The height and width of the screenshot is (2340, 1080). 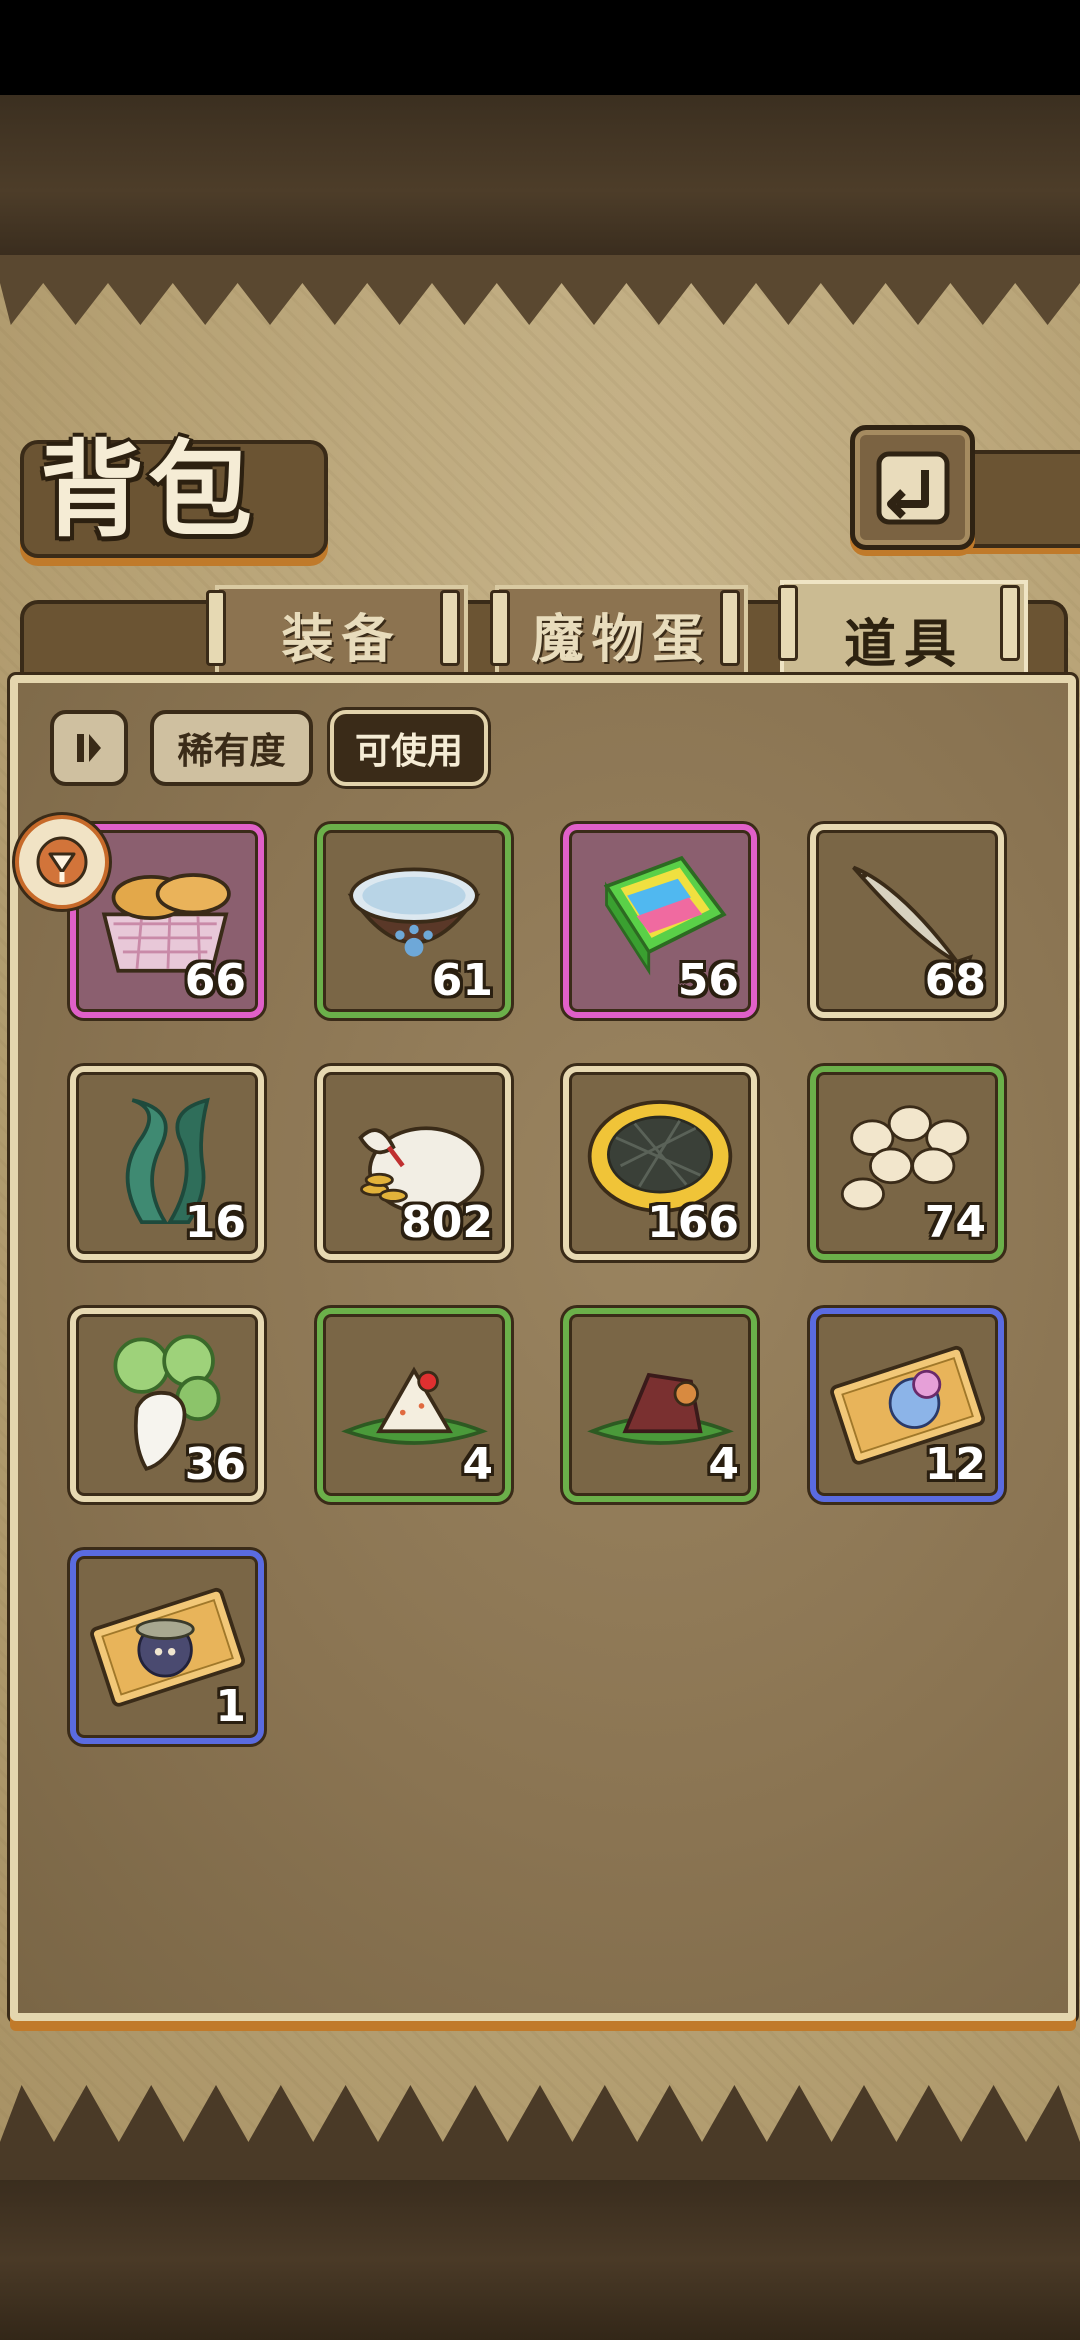 What do you see at coordinates (907, 1405) in the screenshot?
I see `item-slot: 12` at bounding box center [907, 1405].